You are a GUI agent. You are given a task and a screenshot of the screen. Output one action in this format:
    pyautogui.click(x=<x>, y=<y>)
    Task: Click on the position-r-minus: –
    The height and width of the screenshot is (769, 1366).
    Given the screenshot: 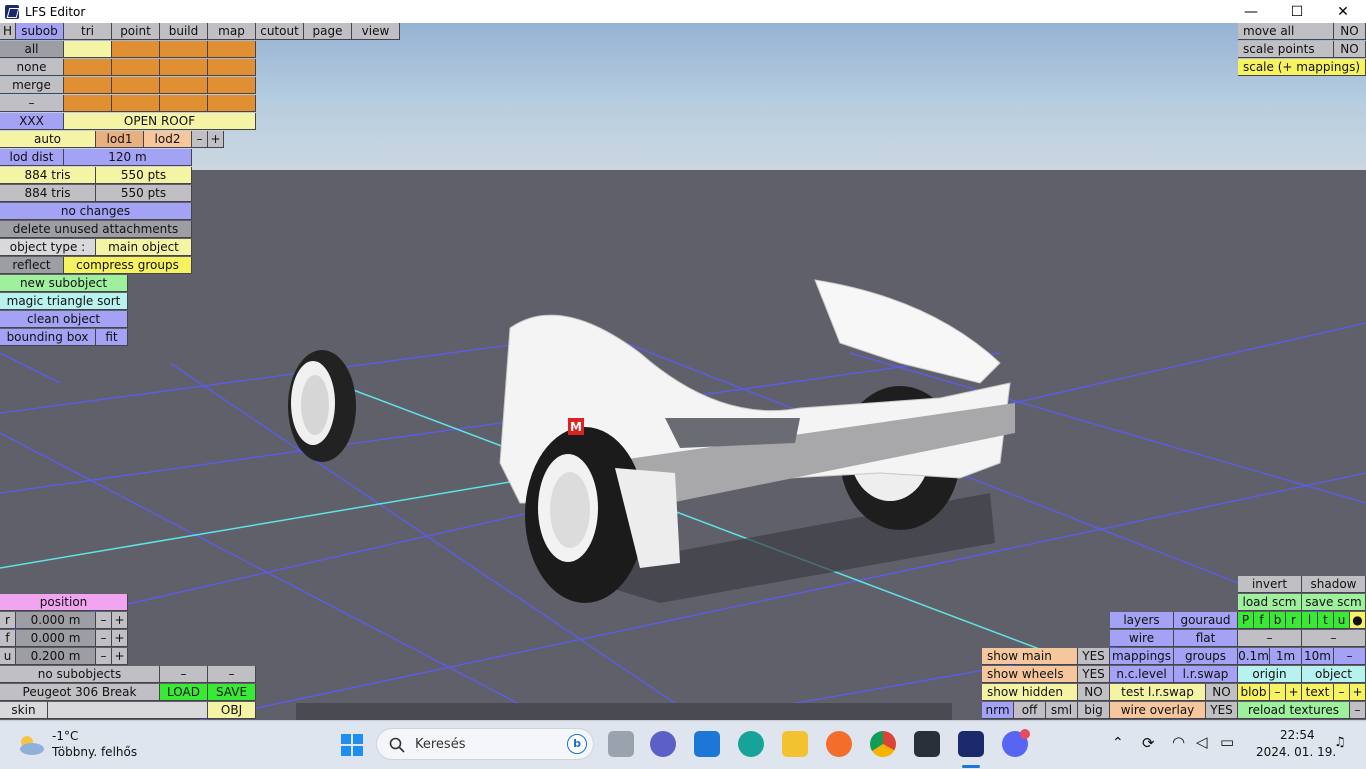 What is the action you would take?
    pyautogui.click(x=104, y=620)
    